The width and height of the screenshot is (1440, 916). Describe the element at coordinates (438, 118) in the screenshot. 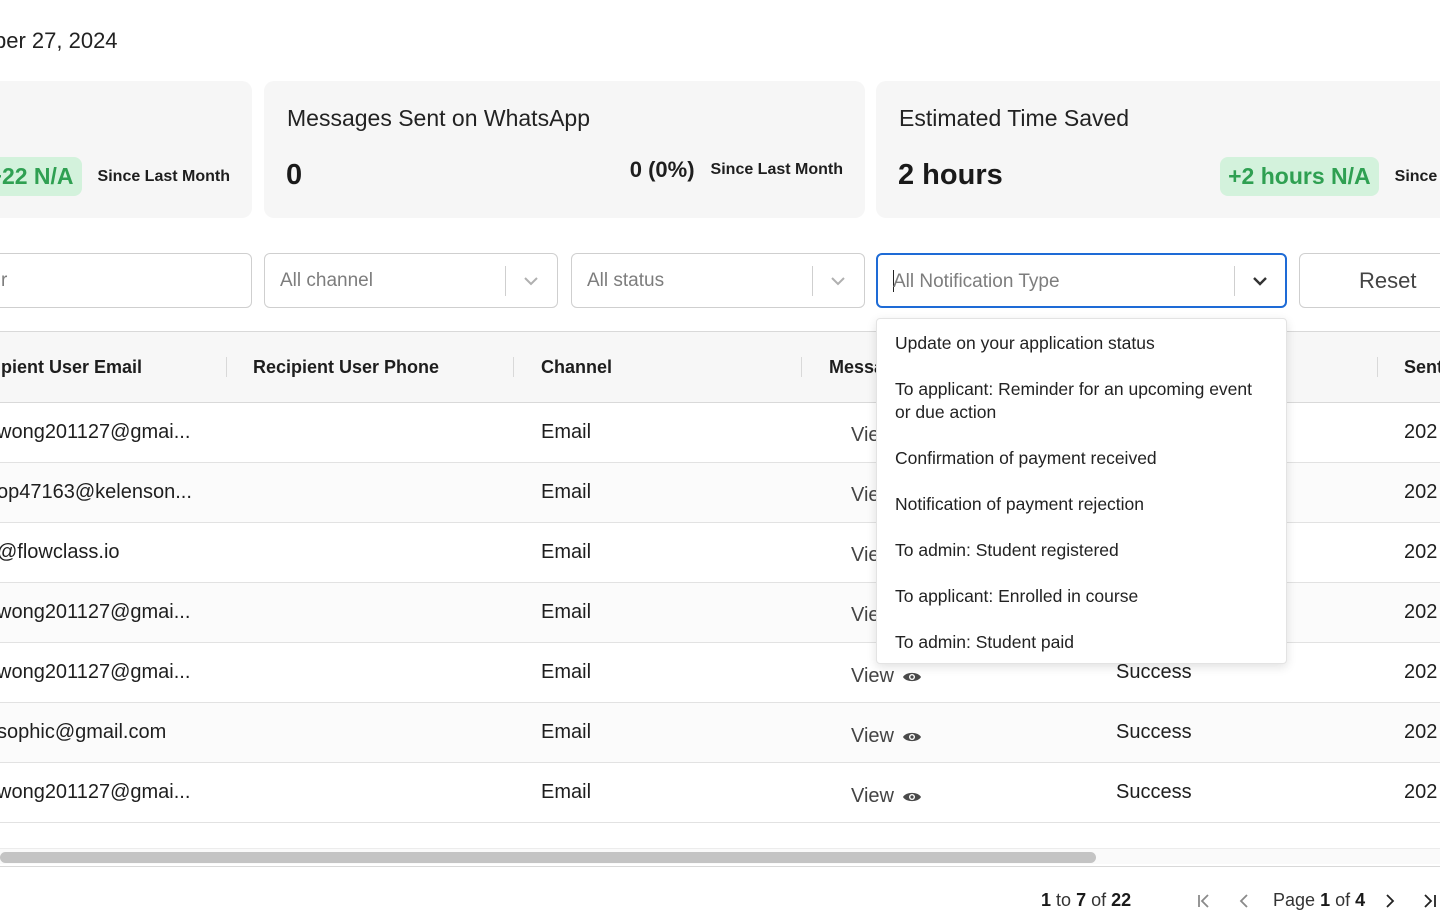

I see `card-title: Messages Sent on WhatsApp` at that location.